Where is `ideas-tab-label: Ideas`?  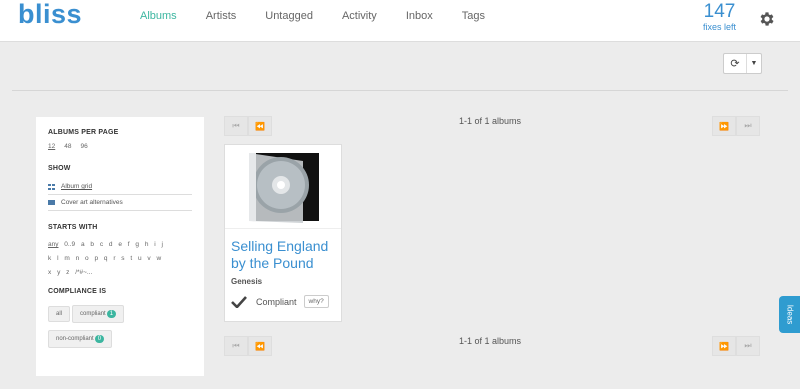 ideas-tab-label: Ideas is located at coordinates (789, 314).